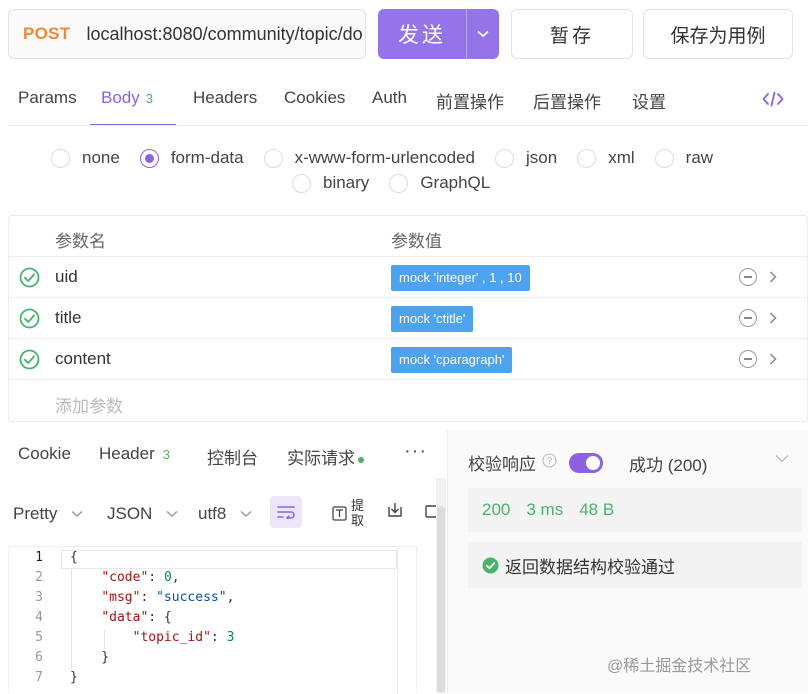 The image size is (808, 694). I want to click on body-type-xml: xml, so click(606, 158).